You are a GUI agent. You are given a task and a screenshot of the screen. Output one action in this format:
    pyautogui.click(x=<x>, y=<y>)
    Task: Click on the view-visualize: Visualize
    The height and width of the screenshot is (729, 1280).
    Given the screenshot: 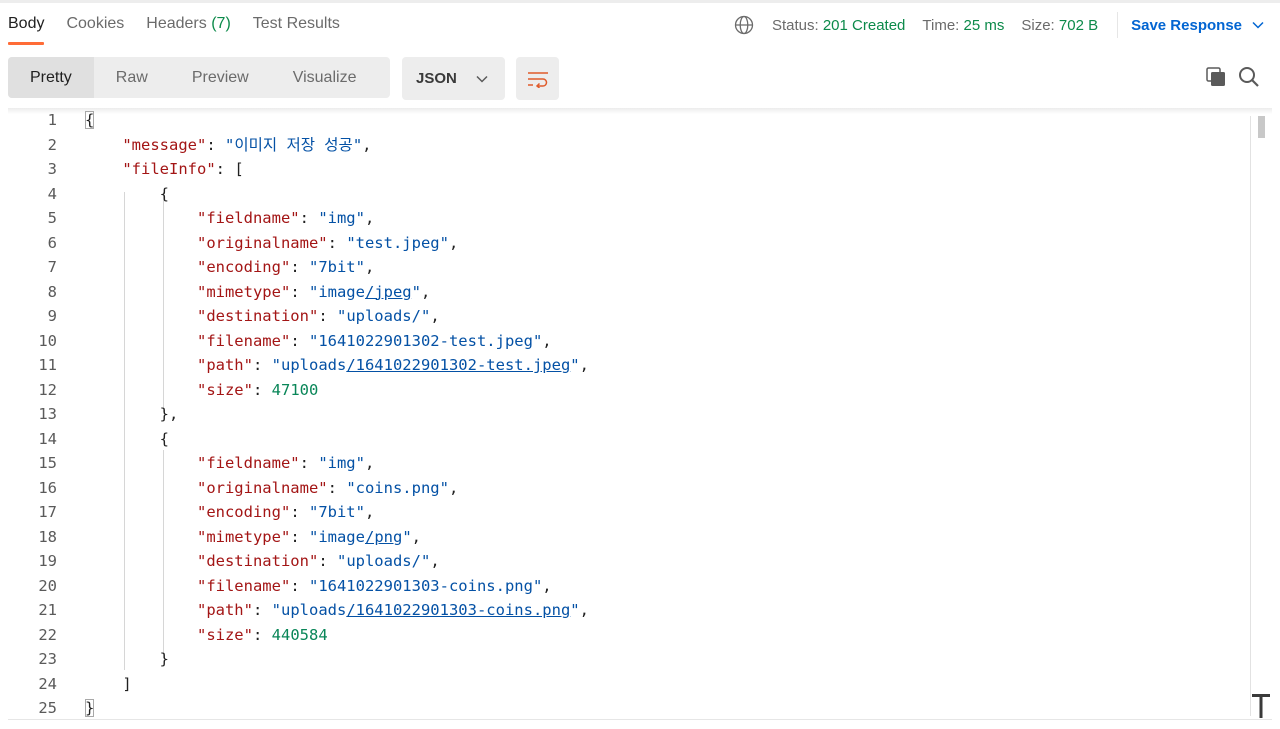 What is the action you would take?
    pyautogui.click(x=325, y=77)
    